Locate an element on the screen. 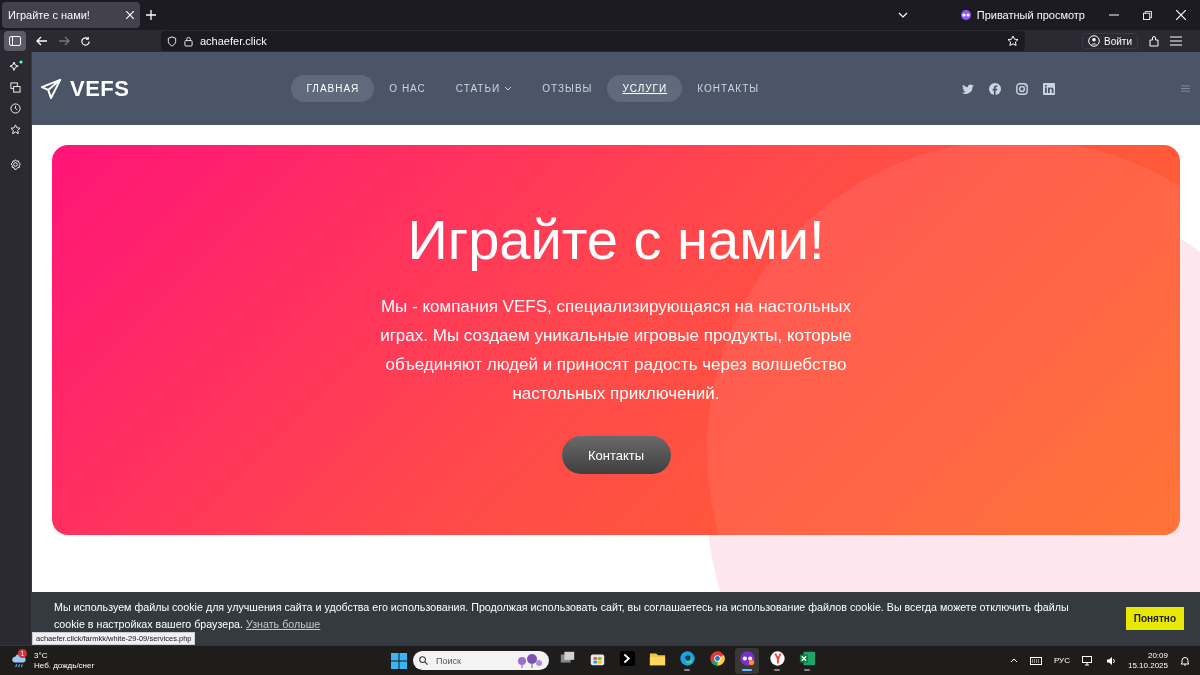 This screenshot has width=1200, height=675. mask-icon is located at coordinates (965, 15).